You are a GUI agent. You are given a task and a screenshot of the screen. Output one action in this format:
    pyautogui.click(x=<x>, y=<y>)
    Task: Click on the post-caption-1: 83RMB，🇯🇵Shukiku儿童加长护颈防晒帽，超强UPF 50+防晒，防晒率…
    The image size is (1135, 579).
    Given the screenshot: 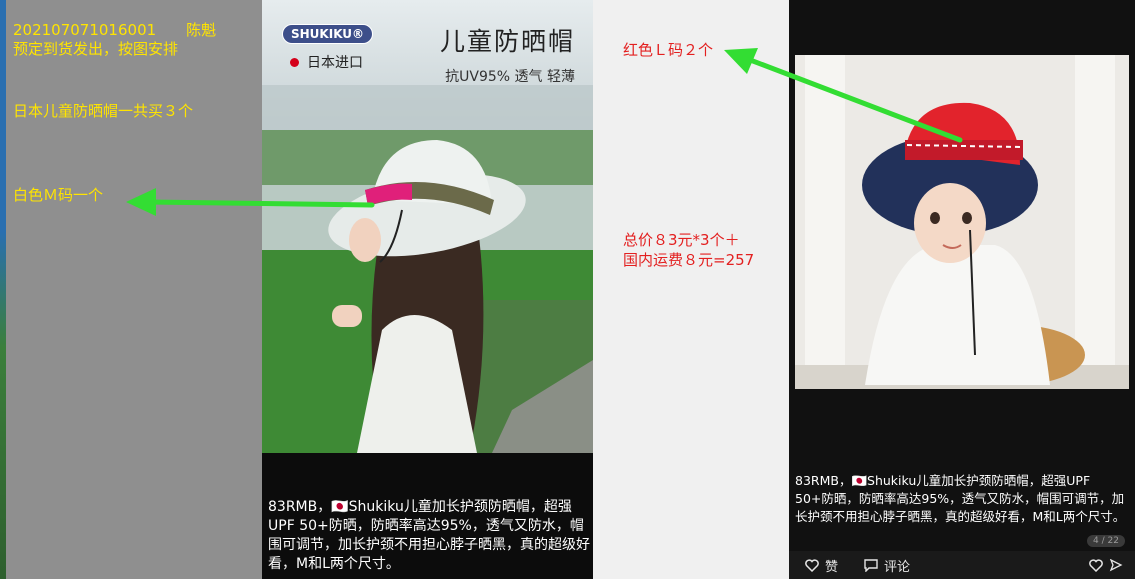 What is the action you would take?
    pyautogui.click(x=429, y=535)
    